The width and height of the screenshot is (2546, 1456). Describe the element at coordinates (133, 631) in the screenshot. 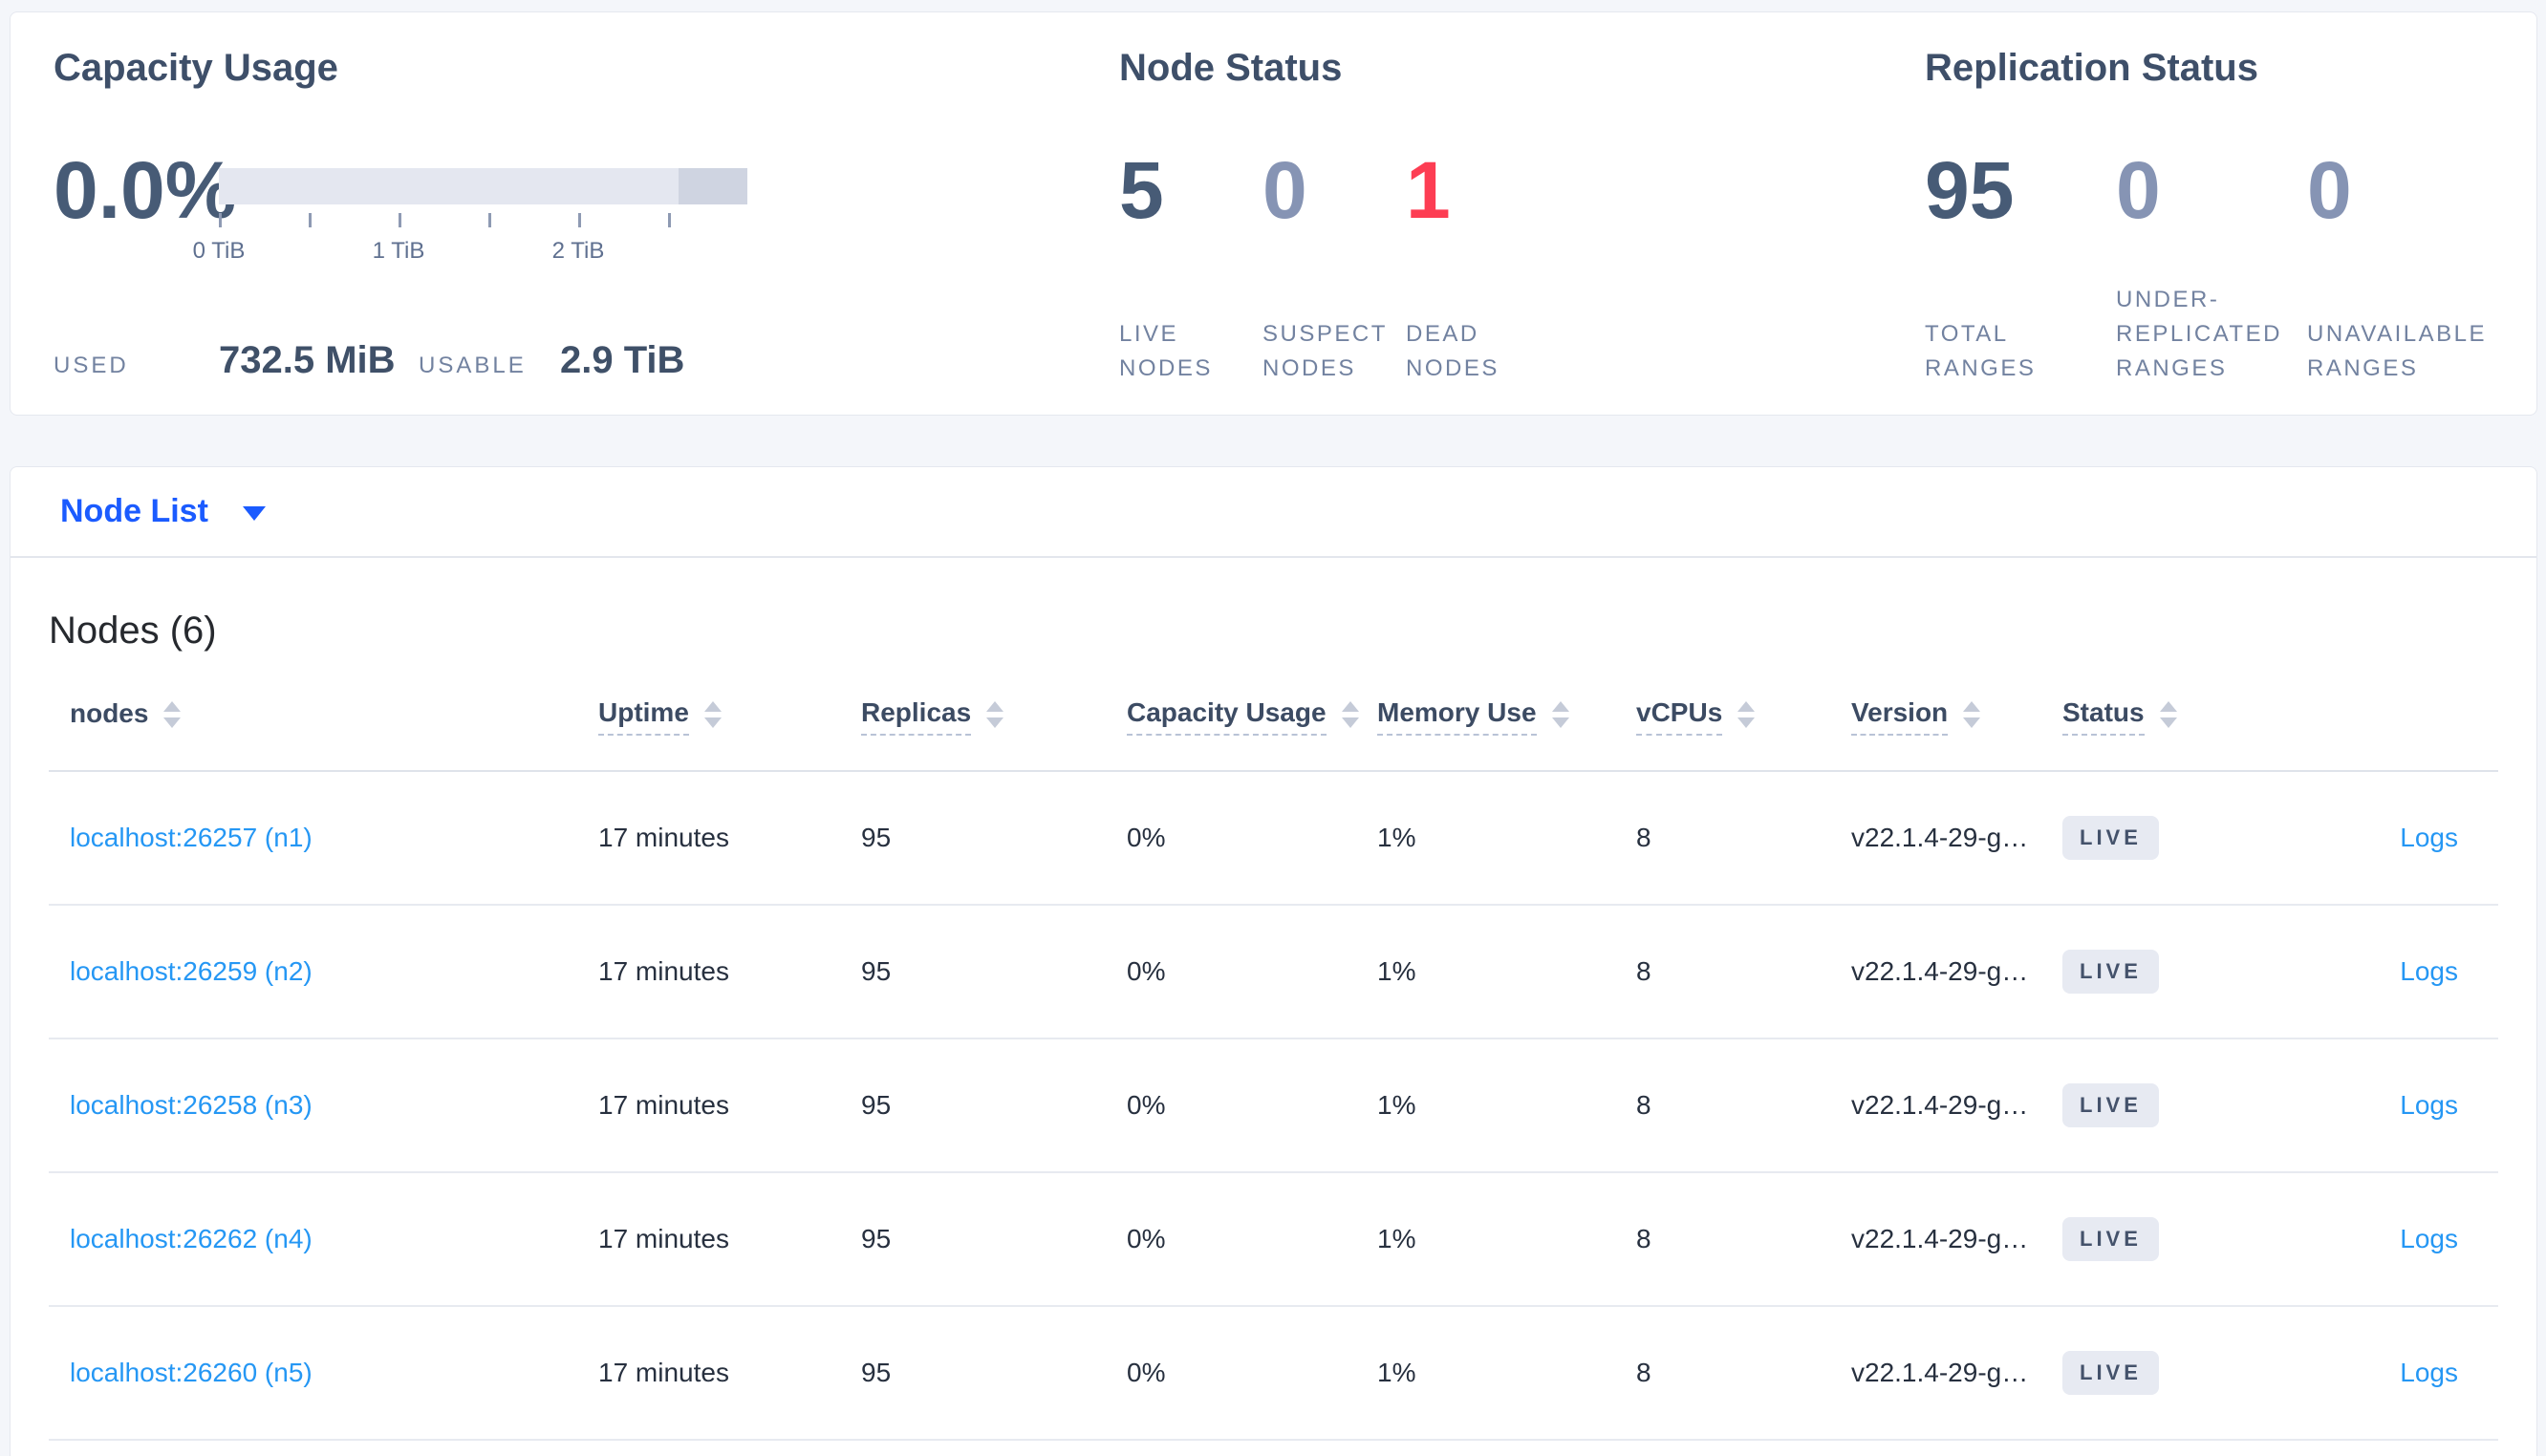

I see `nodes-title: Nodes (6)` at that location.